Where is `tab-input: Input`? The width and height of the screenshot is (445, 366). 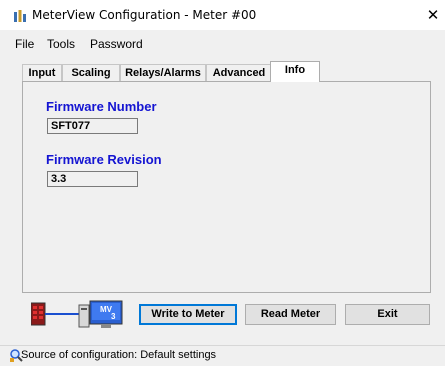 tab-input: Input is located at coordinates (42, 72).